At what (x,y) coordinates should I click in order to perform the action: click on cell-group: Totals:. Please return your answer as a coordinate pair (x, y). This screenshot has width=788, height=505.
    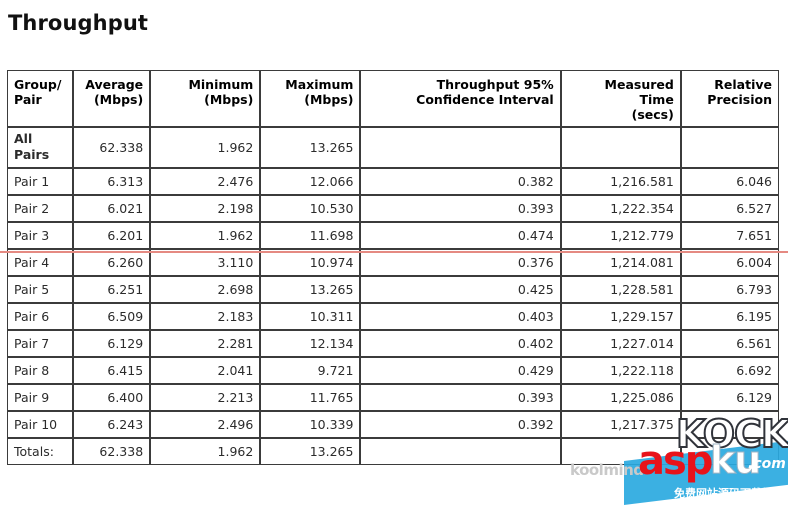
    Looking at the image, I should click on (40, 451).